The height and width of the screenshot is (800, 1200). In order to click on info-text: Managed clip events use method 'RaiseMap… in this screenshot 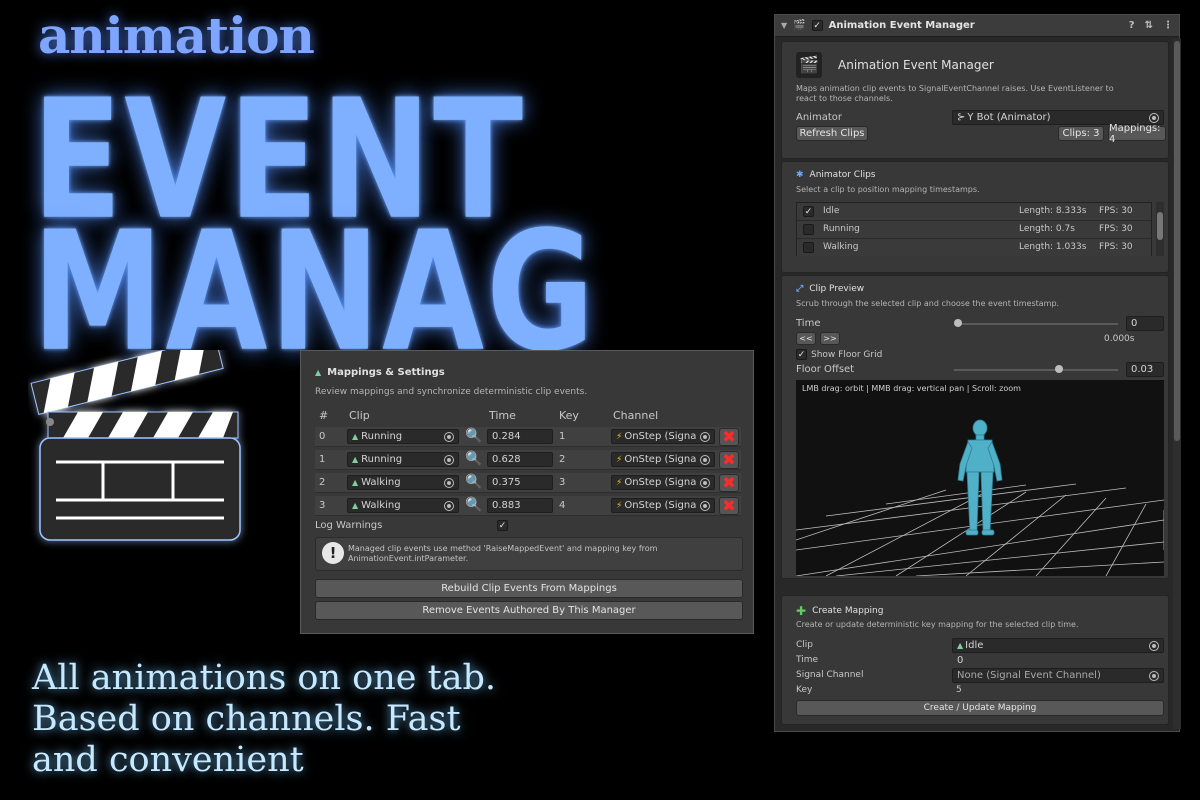, I will do `click(503, 553)`.